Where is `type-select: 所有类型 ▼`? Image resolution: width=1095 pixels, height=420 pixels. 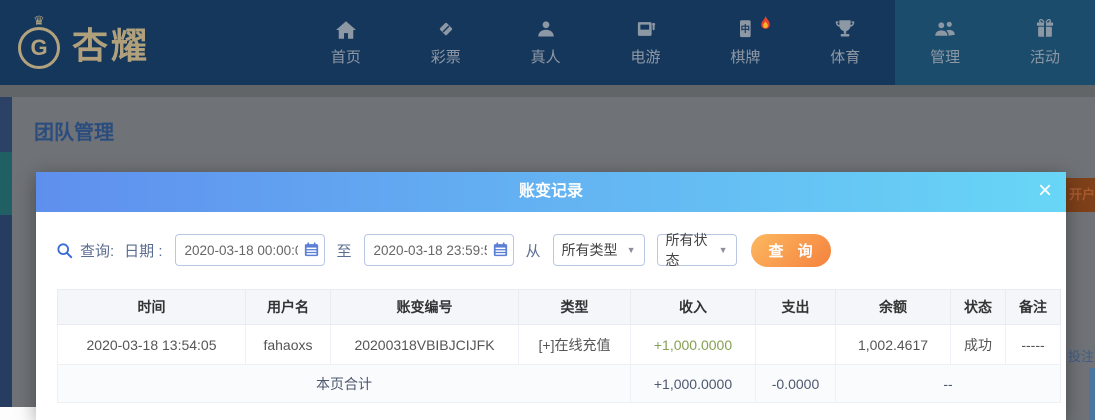 type-select: 所有类型 ▼ is located at coordinates (598, 250).